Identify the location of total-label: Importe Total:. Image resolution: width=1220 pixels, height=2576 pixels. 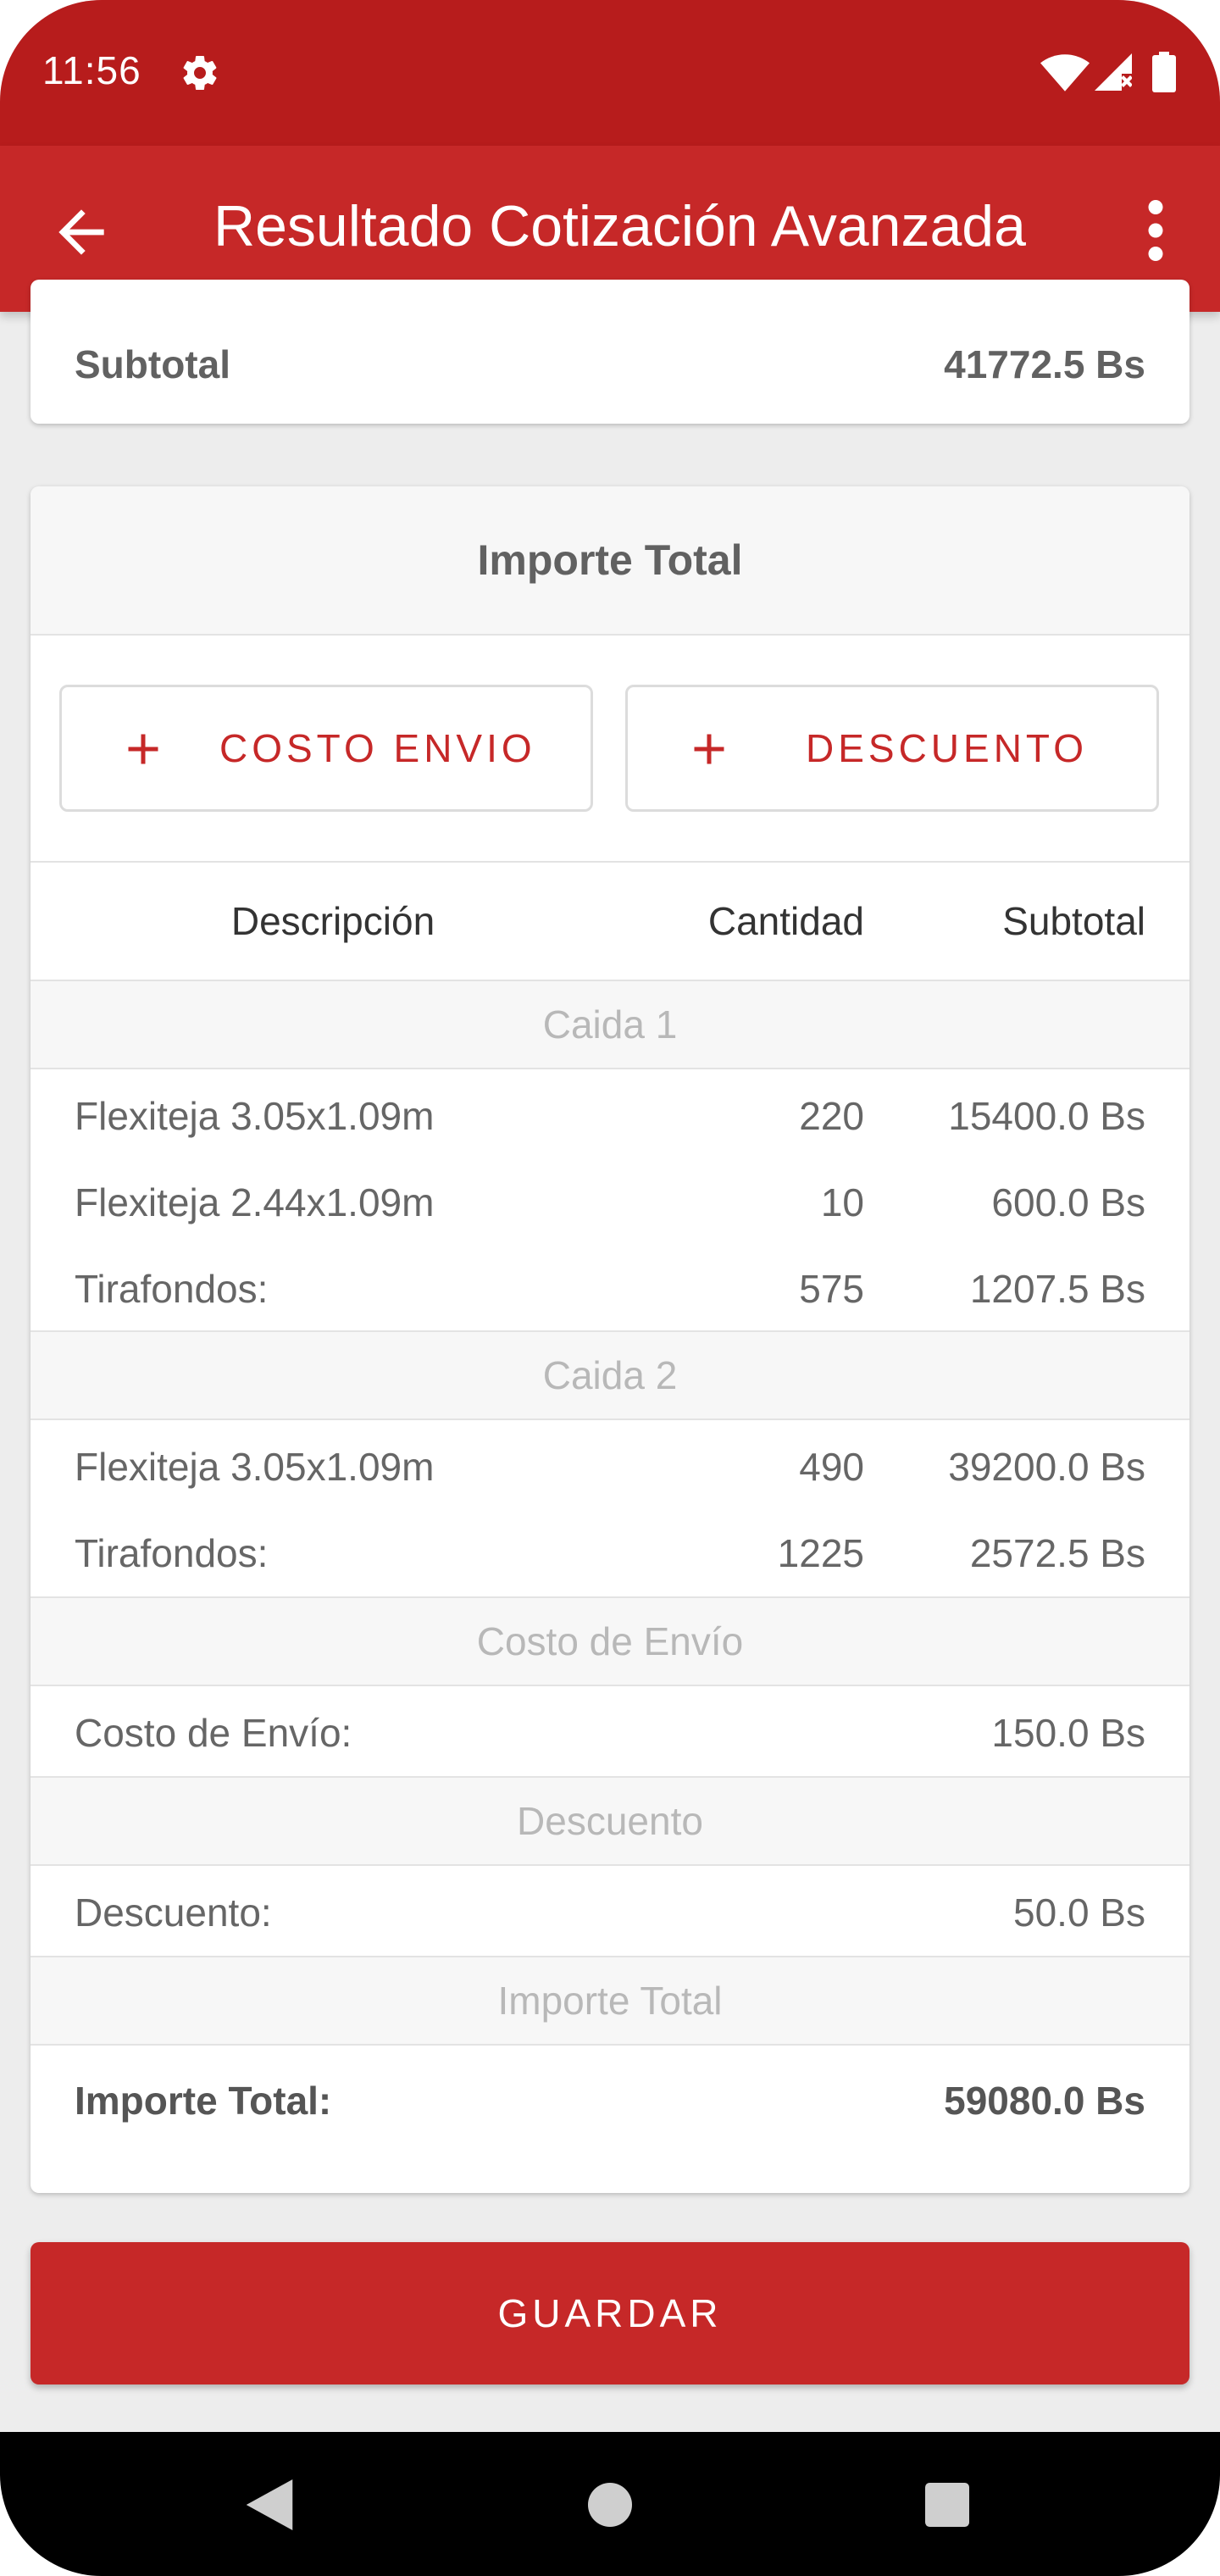
(203, 2101).